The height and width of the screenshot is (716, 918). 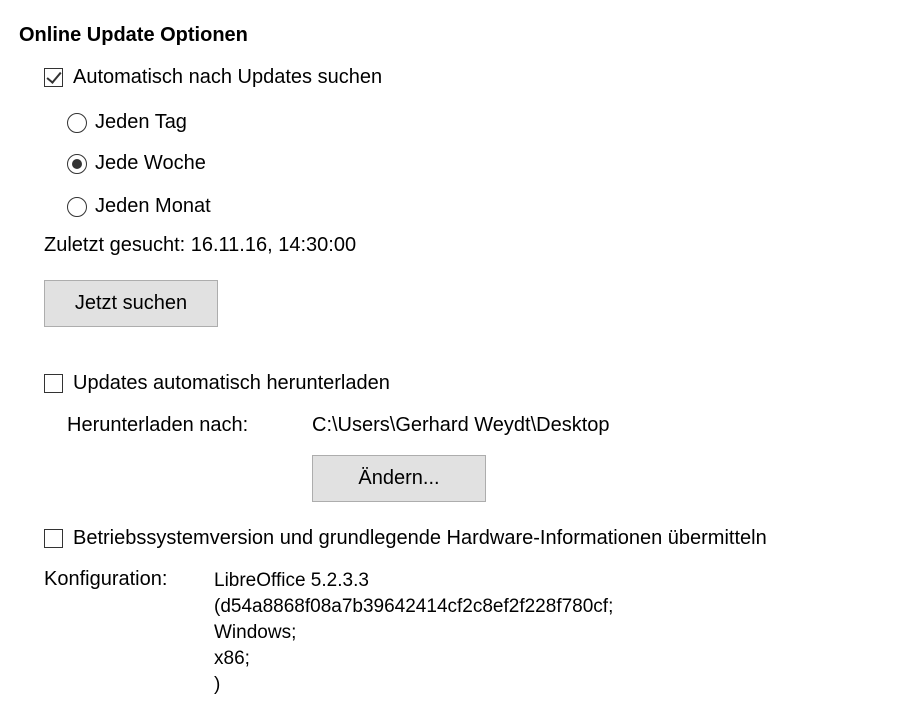 I want to click on auto-check-label: Automatisch nach Updates suchen, so click(x=228, y=77).